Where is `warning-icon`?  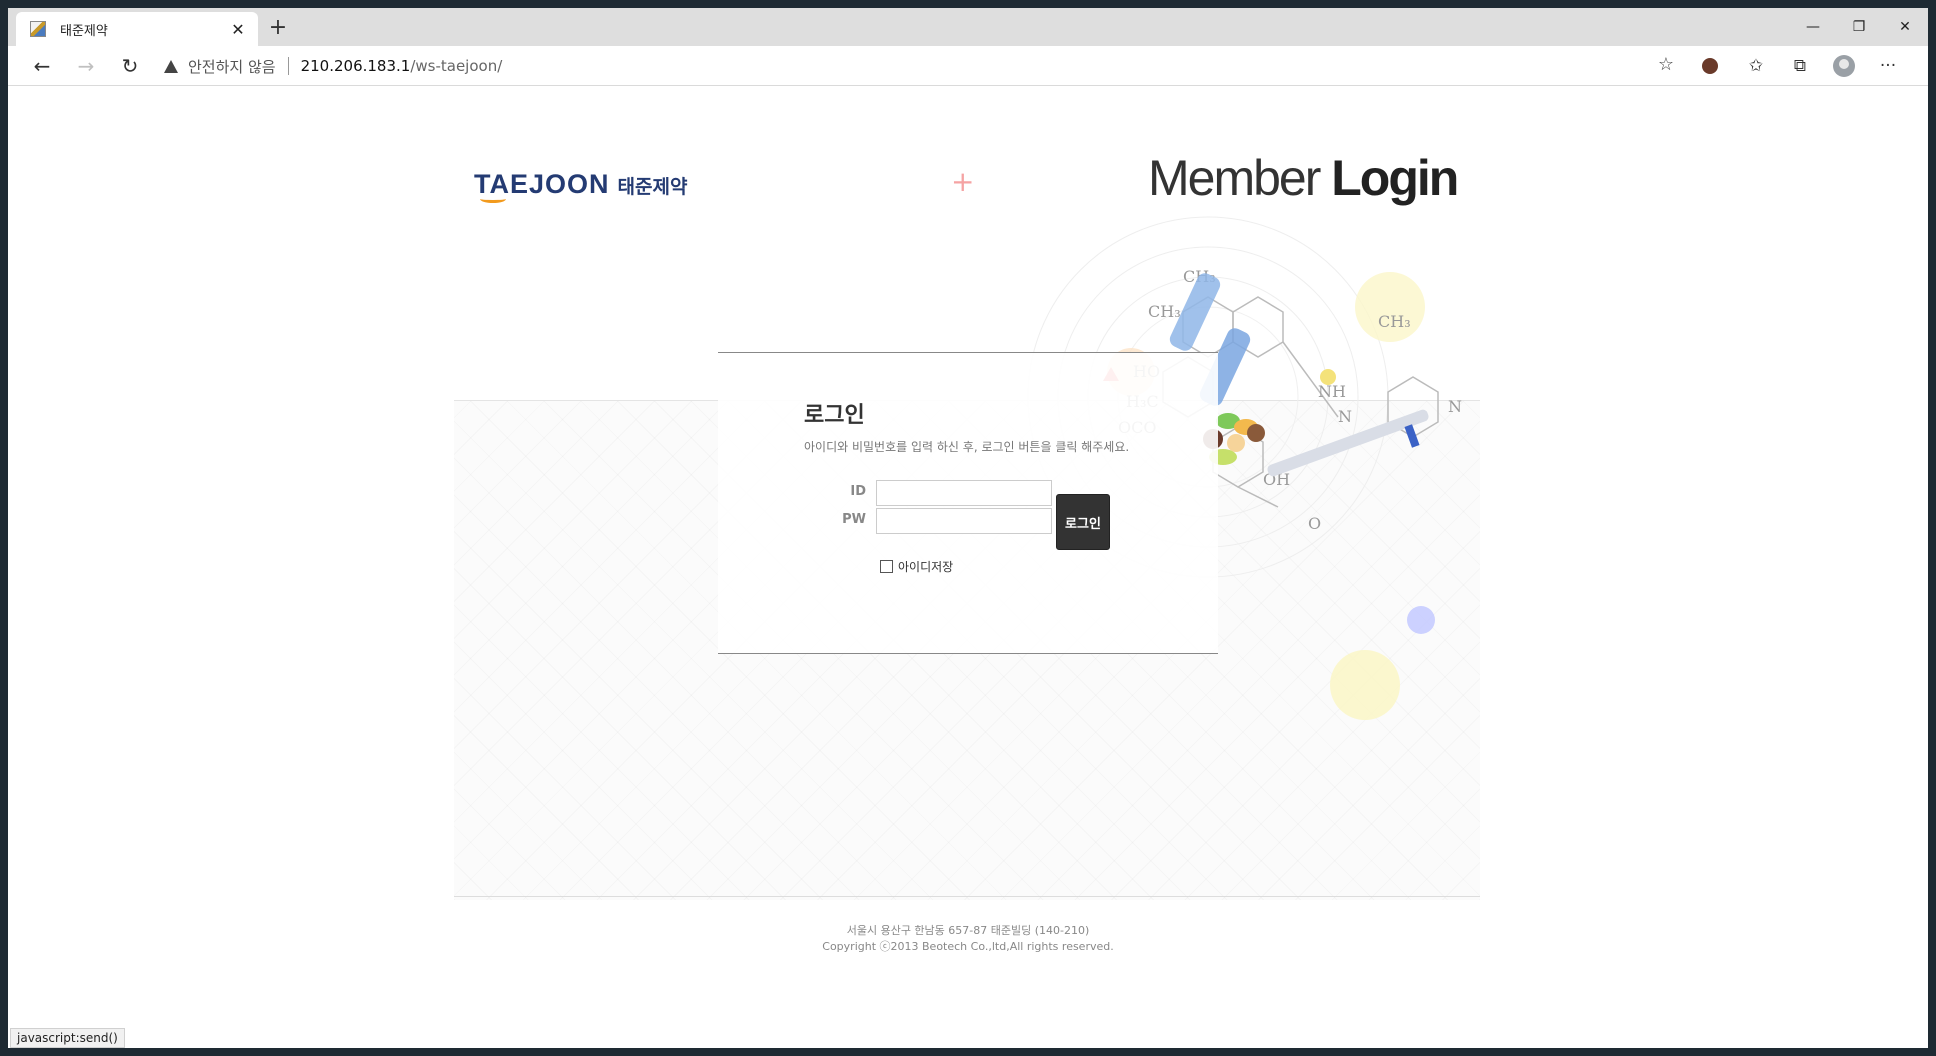 warning-icon is located at coordinates (171, 66).